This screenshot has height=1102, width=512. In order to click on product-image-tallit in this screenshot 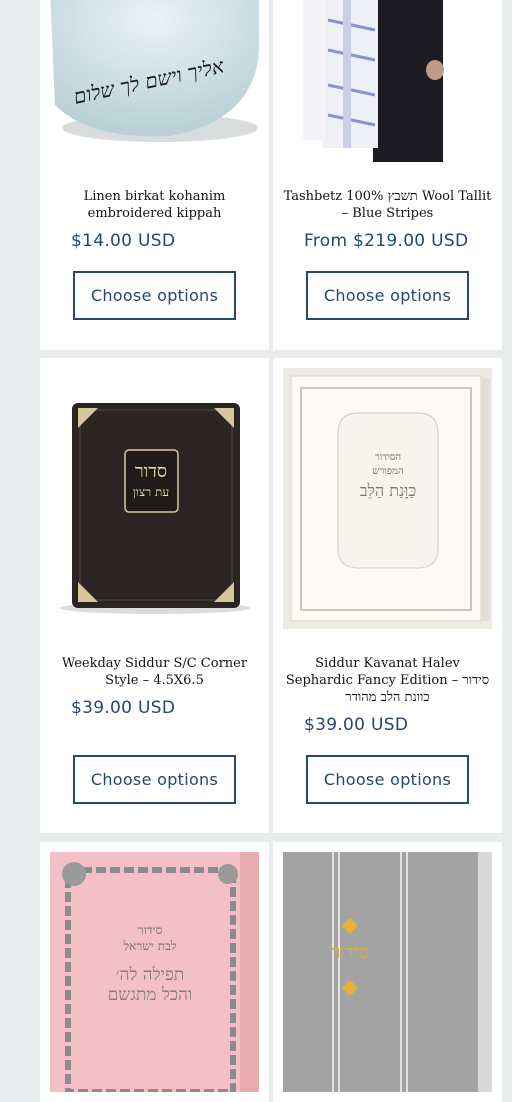, I will do `click(387, 81)`.